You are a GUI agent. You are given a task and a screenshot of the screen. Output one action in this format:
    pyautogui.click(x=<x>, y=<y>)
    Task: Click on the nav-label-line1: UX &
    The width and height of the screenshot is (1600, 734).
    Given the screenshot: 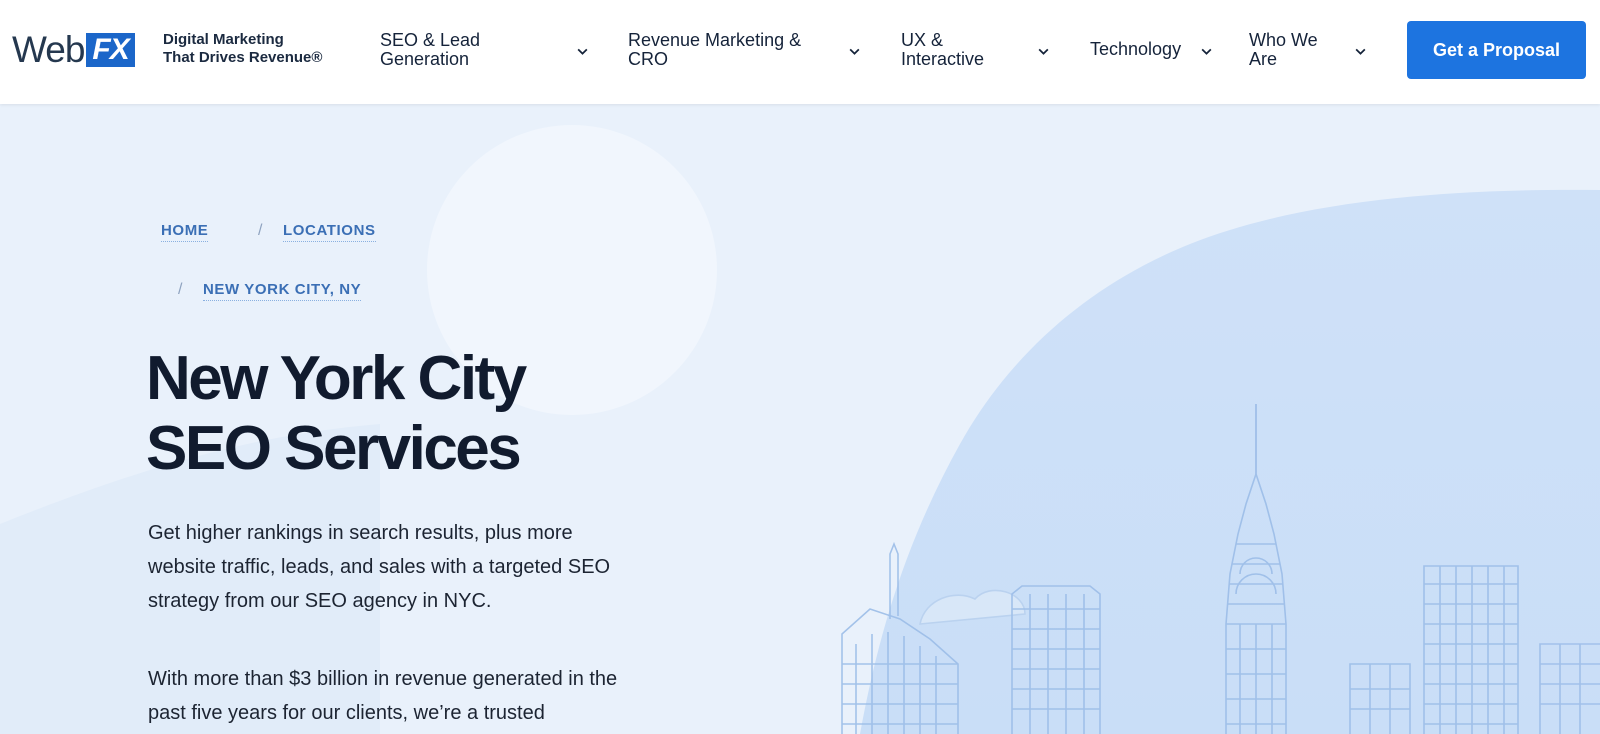 What is the action you would take?
    pyautogui.click(x=922, y=40)
    